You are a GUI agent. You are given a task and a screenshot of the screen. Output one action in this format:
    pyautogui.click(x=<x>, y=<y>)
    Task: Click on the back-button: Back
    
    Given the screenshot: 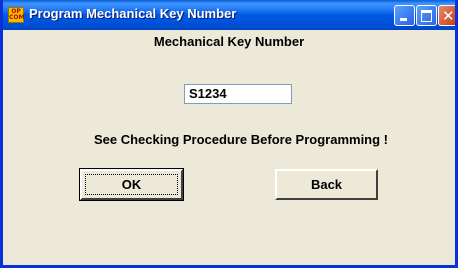 What is the action you would take?
    pyautogui.click(x=326, y=184)
    